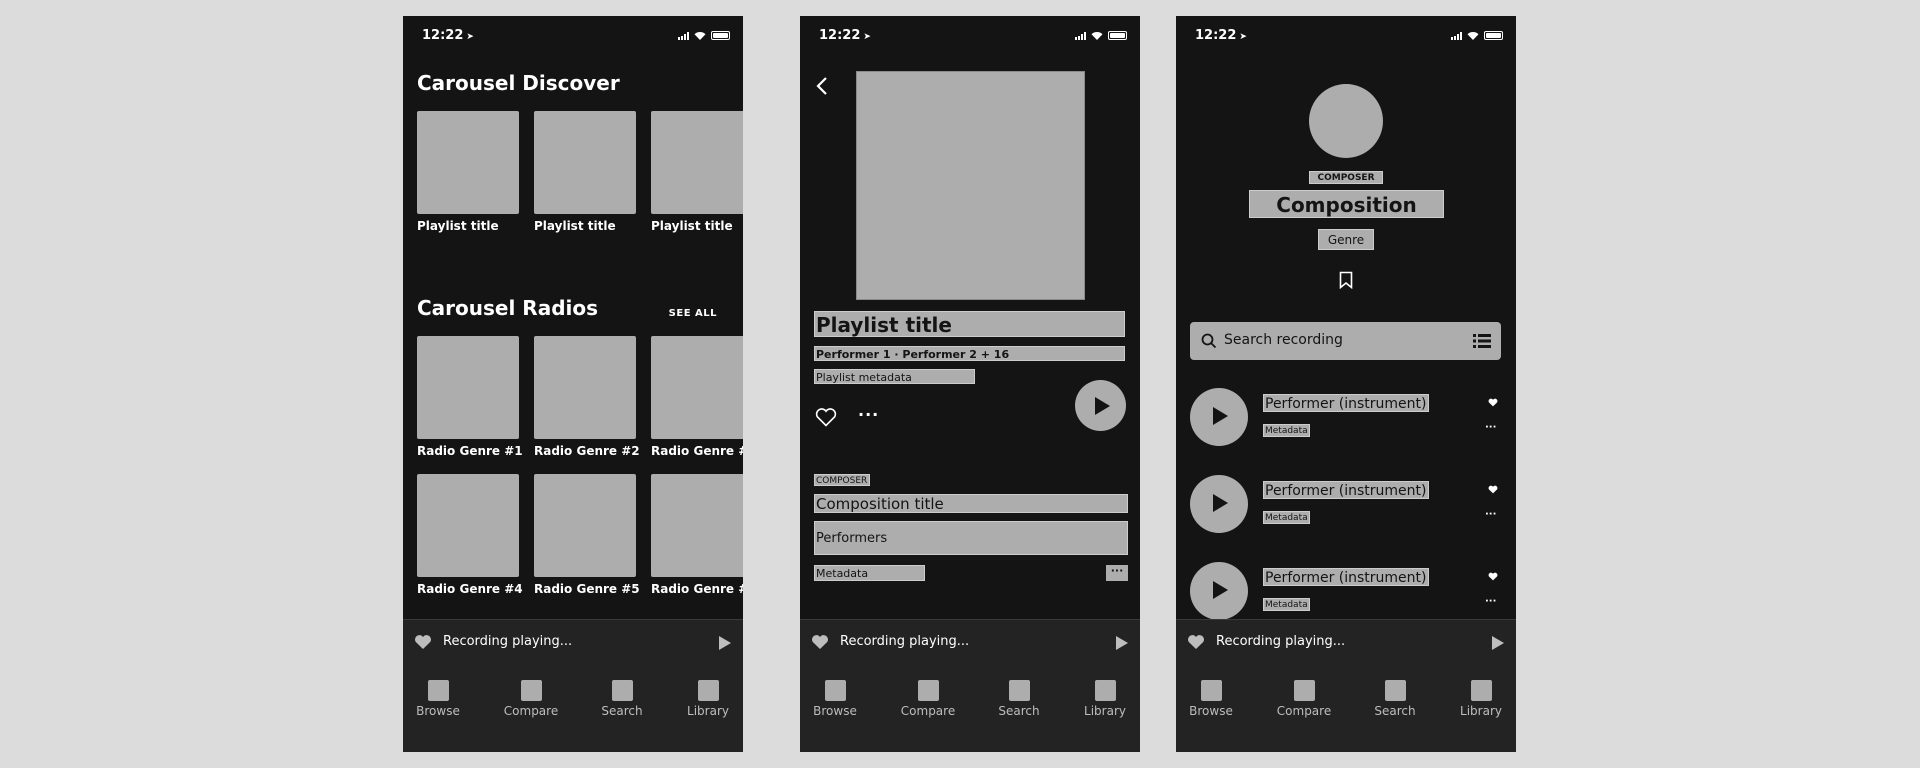  I want to click on recording-metadata: Metadata, so click(1286, 430).